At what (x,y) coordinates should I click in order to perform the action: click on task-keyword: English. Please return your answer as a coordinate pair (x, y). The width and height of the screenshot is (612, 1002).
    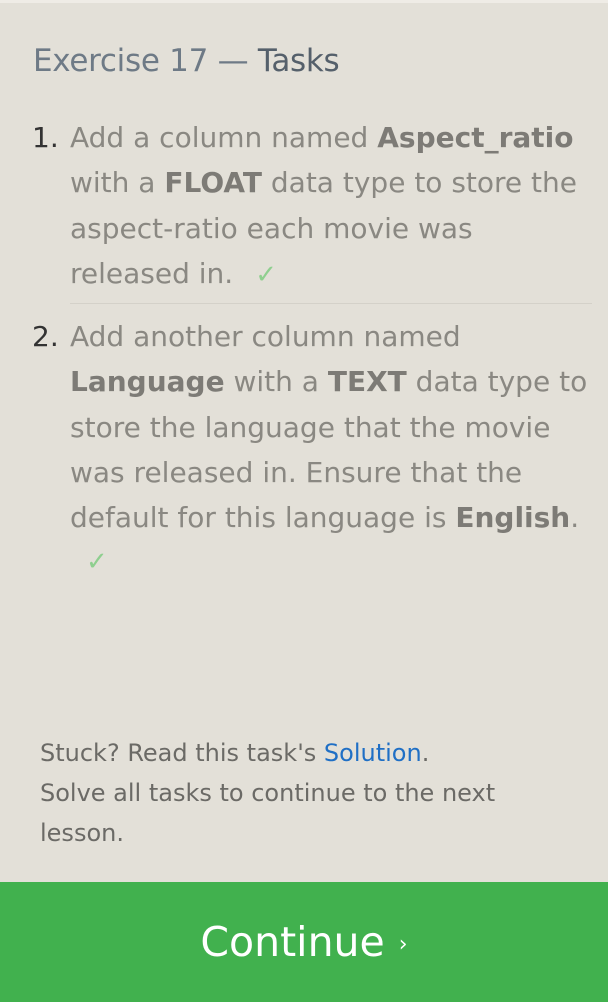
    Looking at the image, I should click on (513, 518).